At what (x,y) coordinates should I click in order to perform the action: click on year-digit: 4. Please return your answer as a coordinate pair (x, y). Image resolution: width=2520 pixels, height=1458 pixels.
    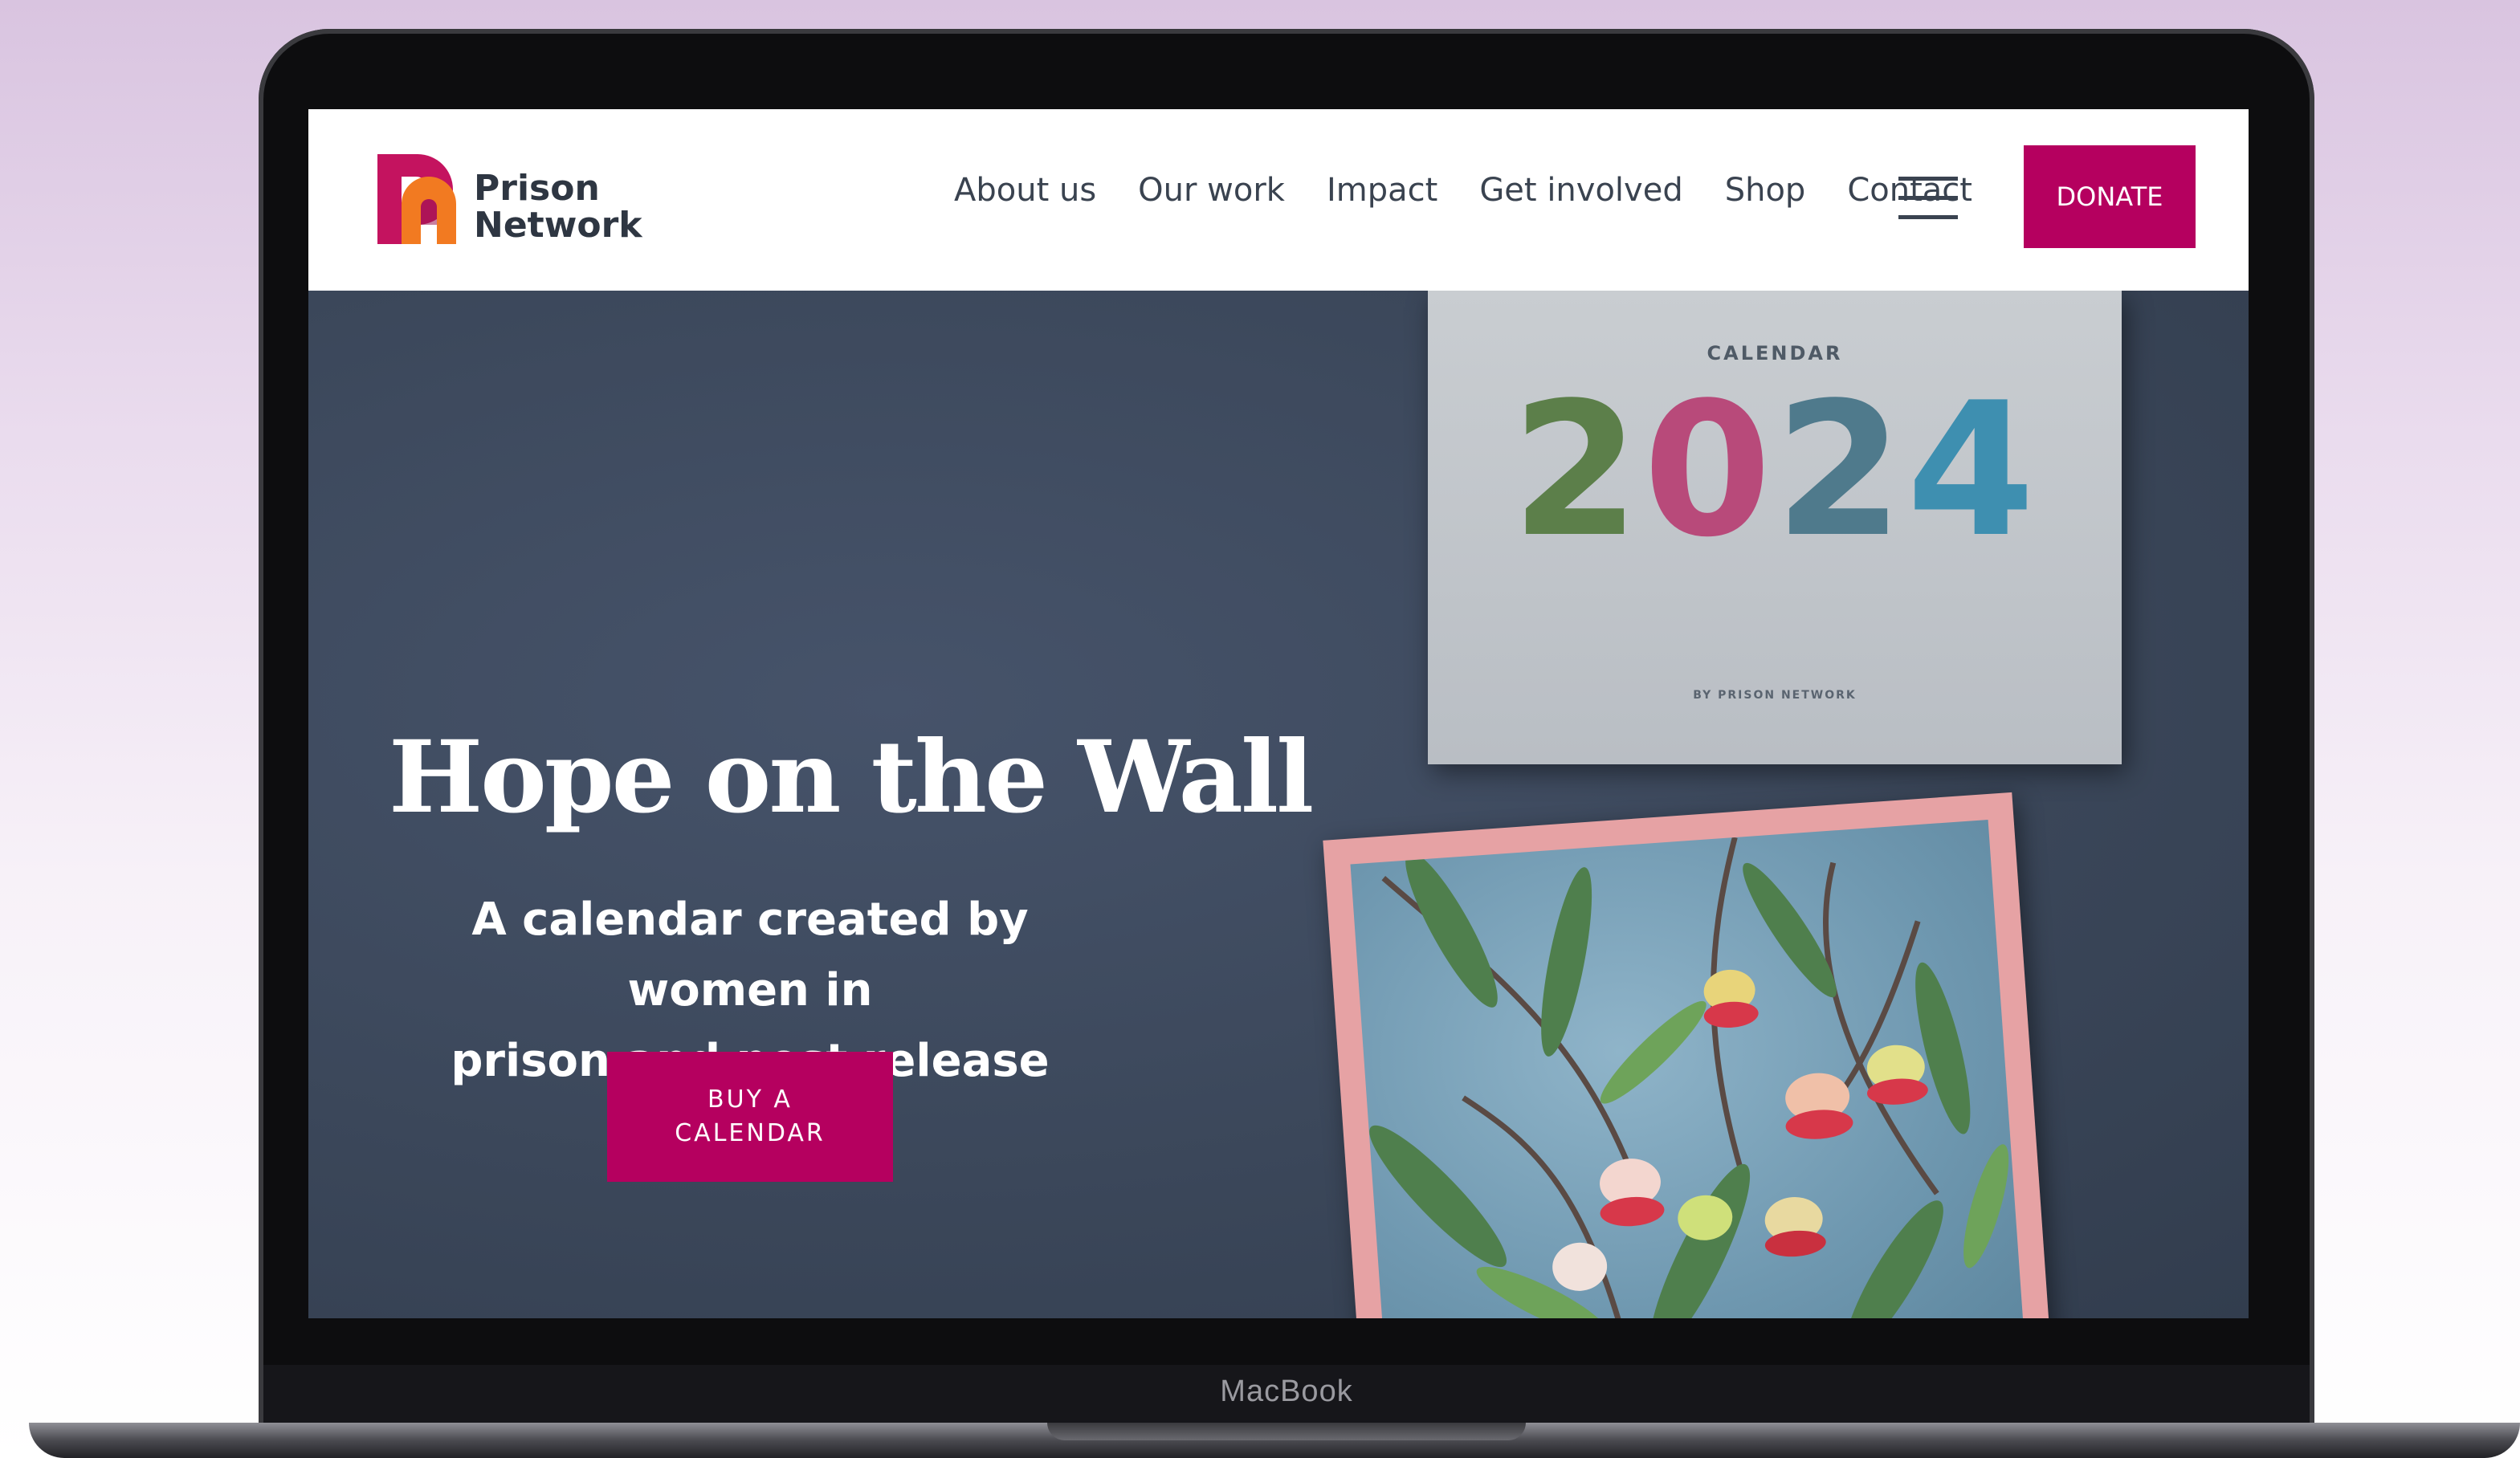
    Looking at the image, I should click on (1973, 471).